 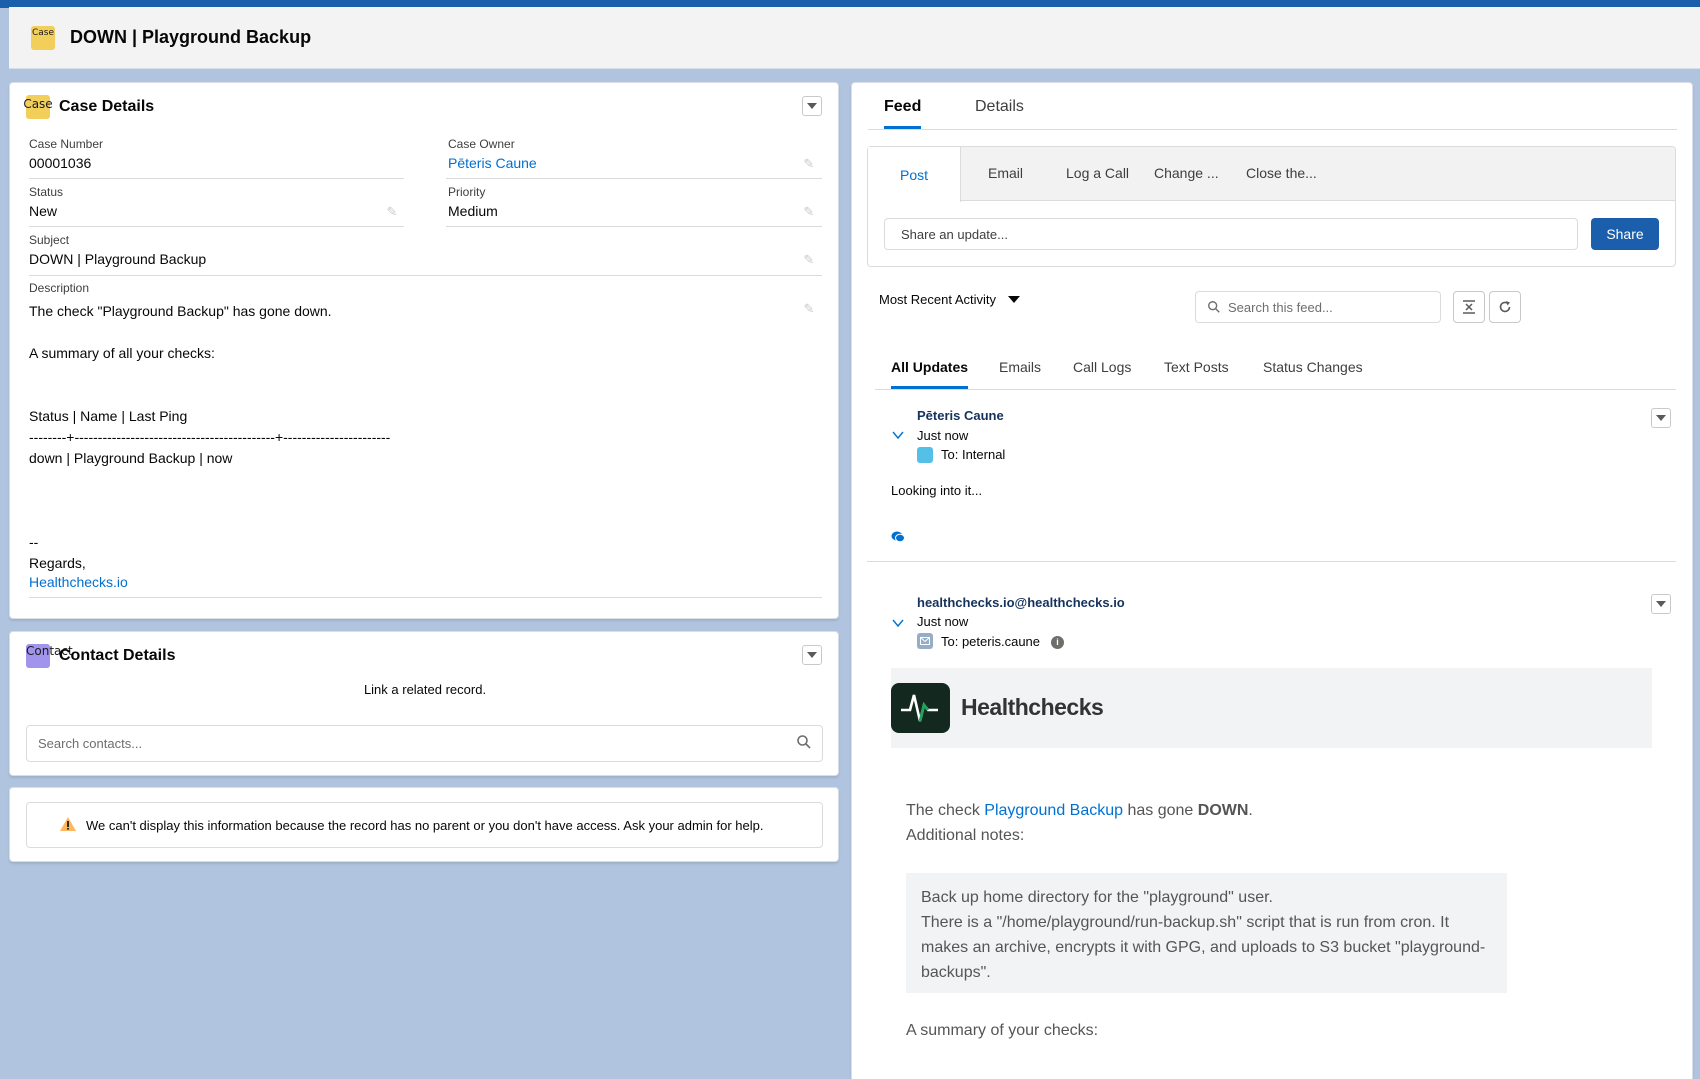 I want to click on link-related-record: Link a related record., so click(x=425, y=689).